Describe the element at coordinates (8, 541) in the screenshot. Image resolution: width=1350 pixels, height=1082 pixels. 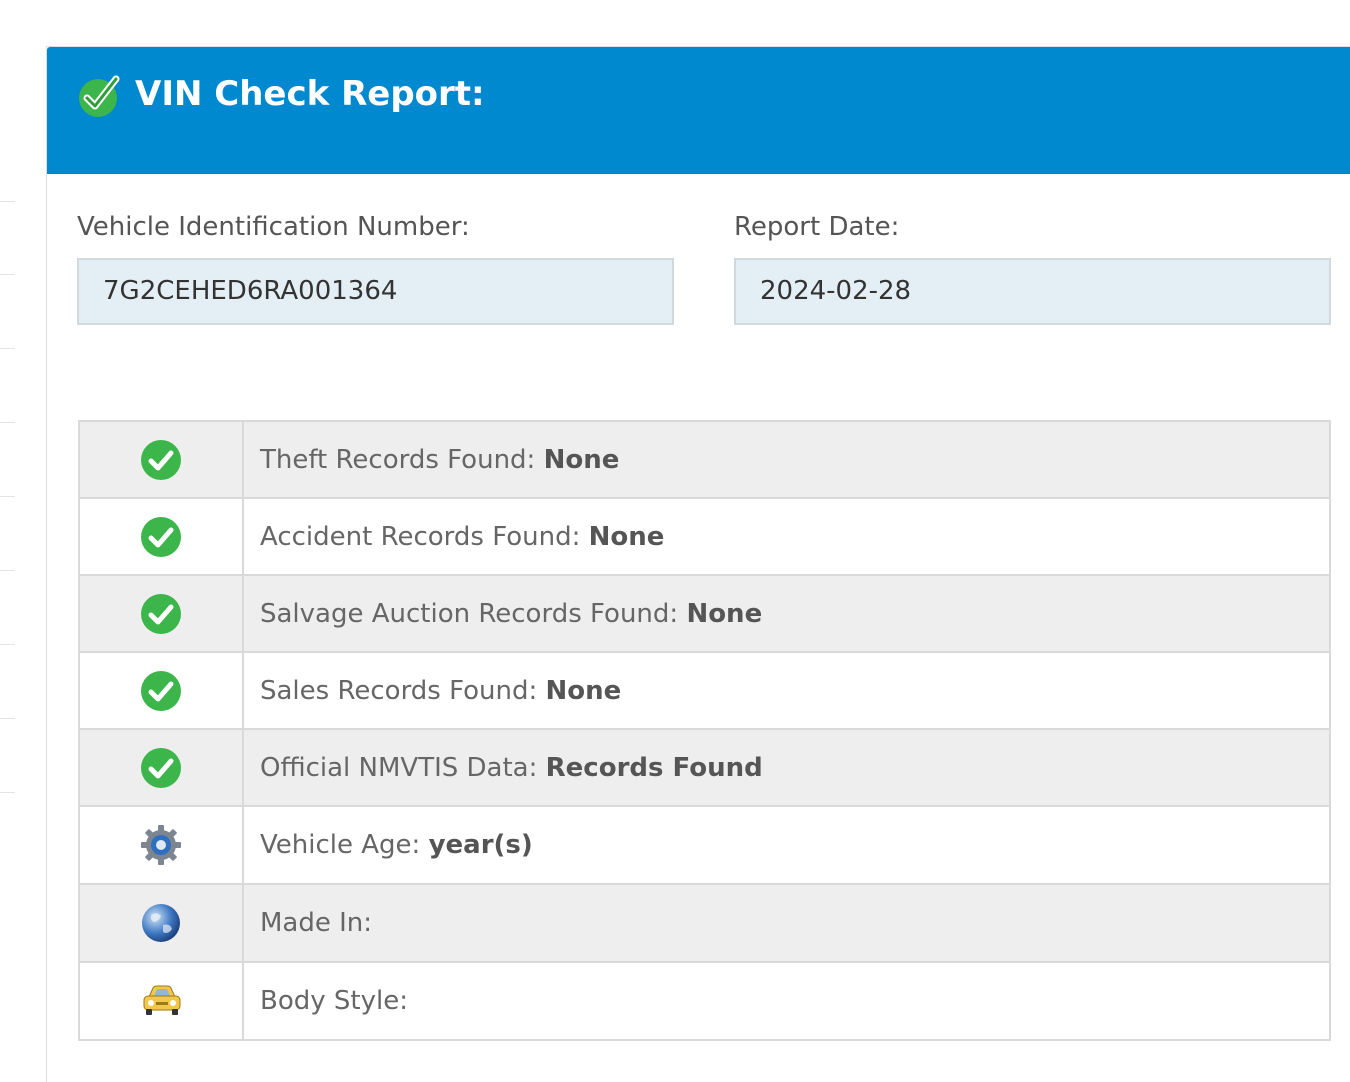
I see `left-gutter` at that location.